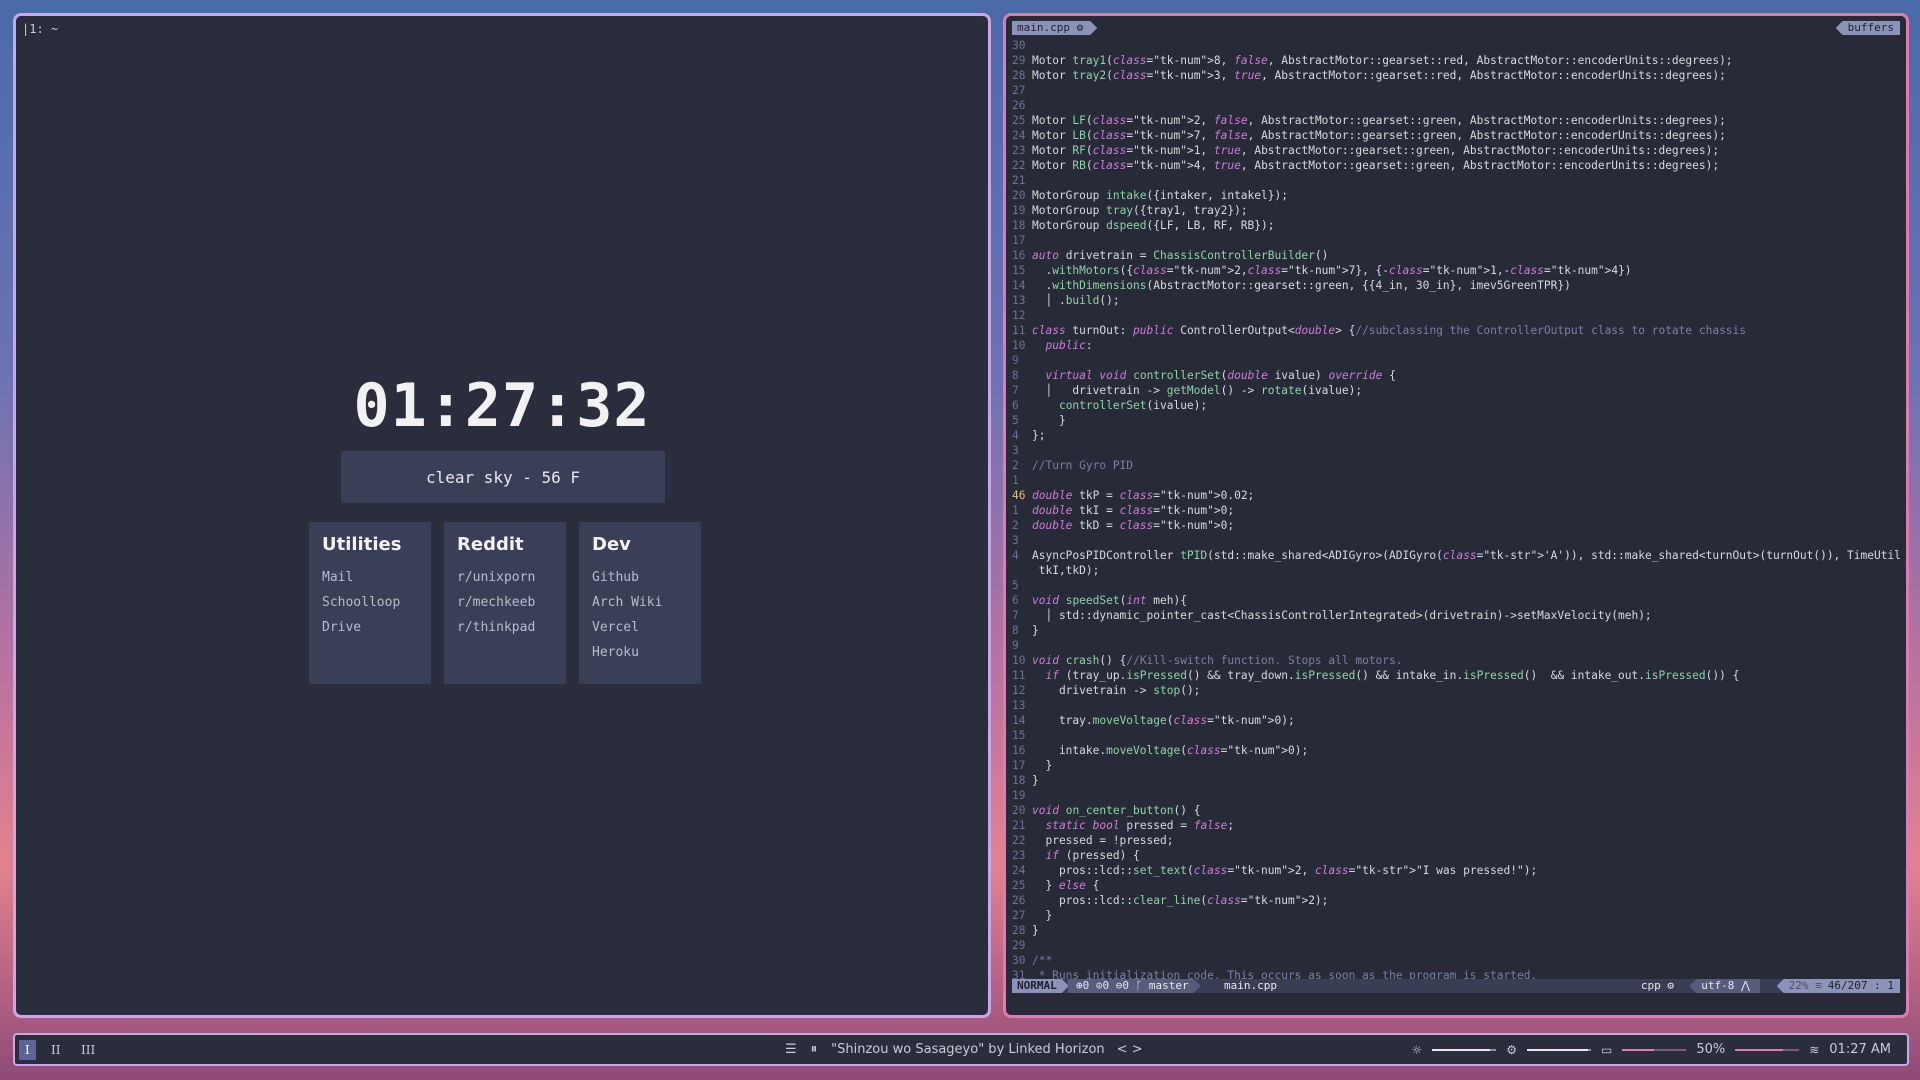  What do you see at coordinates (1457, 495) in the screenshot?
I see `code-line: 46 double tkP = class="tk-num">0.02;` at bounding box center [1457, 495].